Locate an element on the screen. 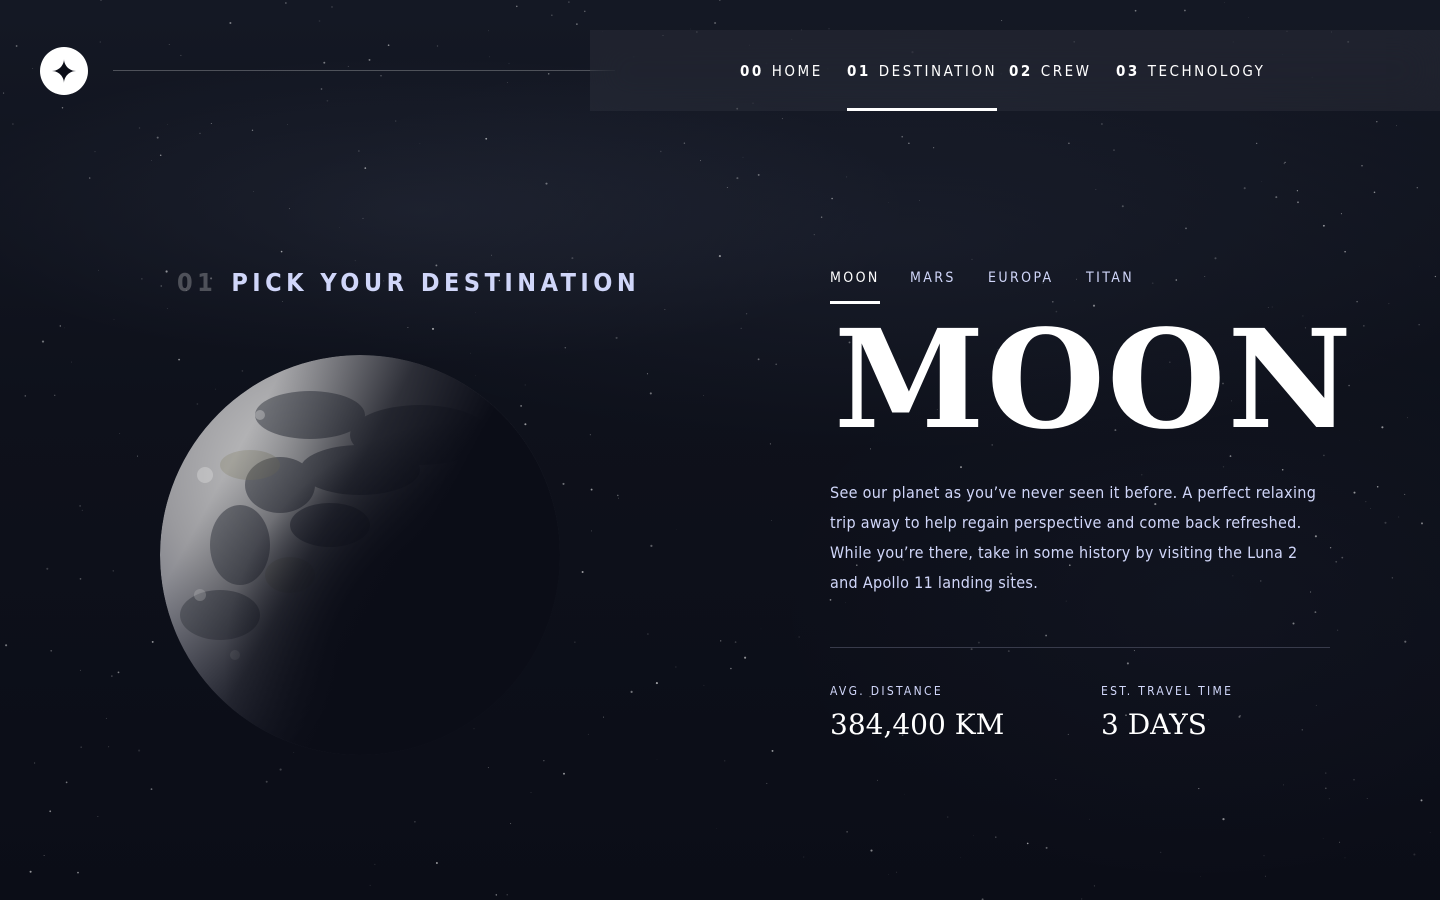 The height and width of the screenshot is (900, 1440). nav-crew-number: 02 is located at coordinates (1021, 70).